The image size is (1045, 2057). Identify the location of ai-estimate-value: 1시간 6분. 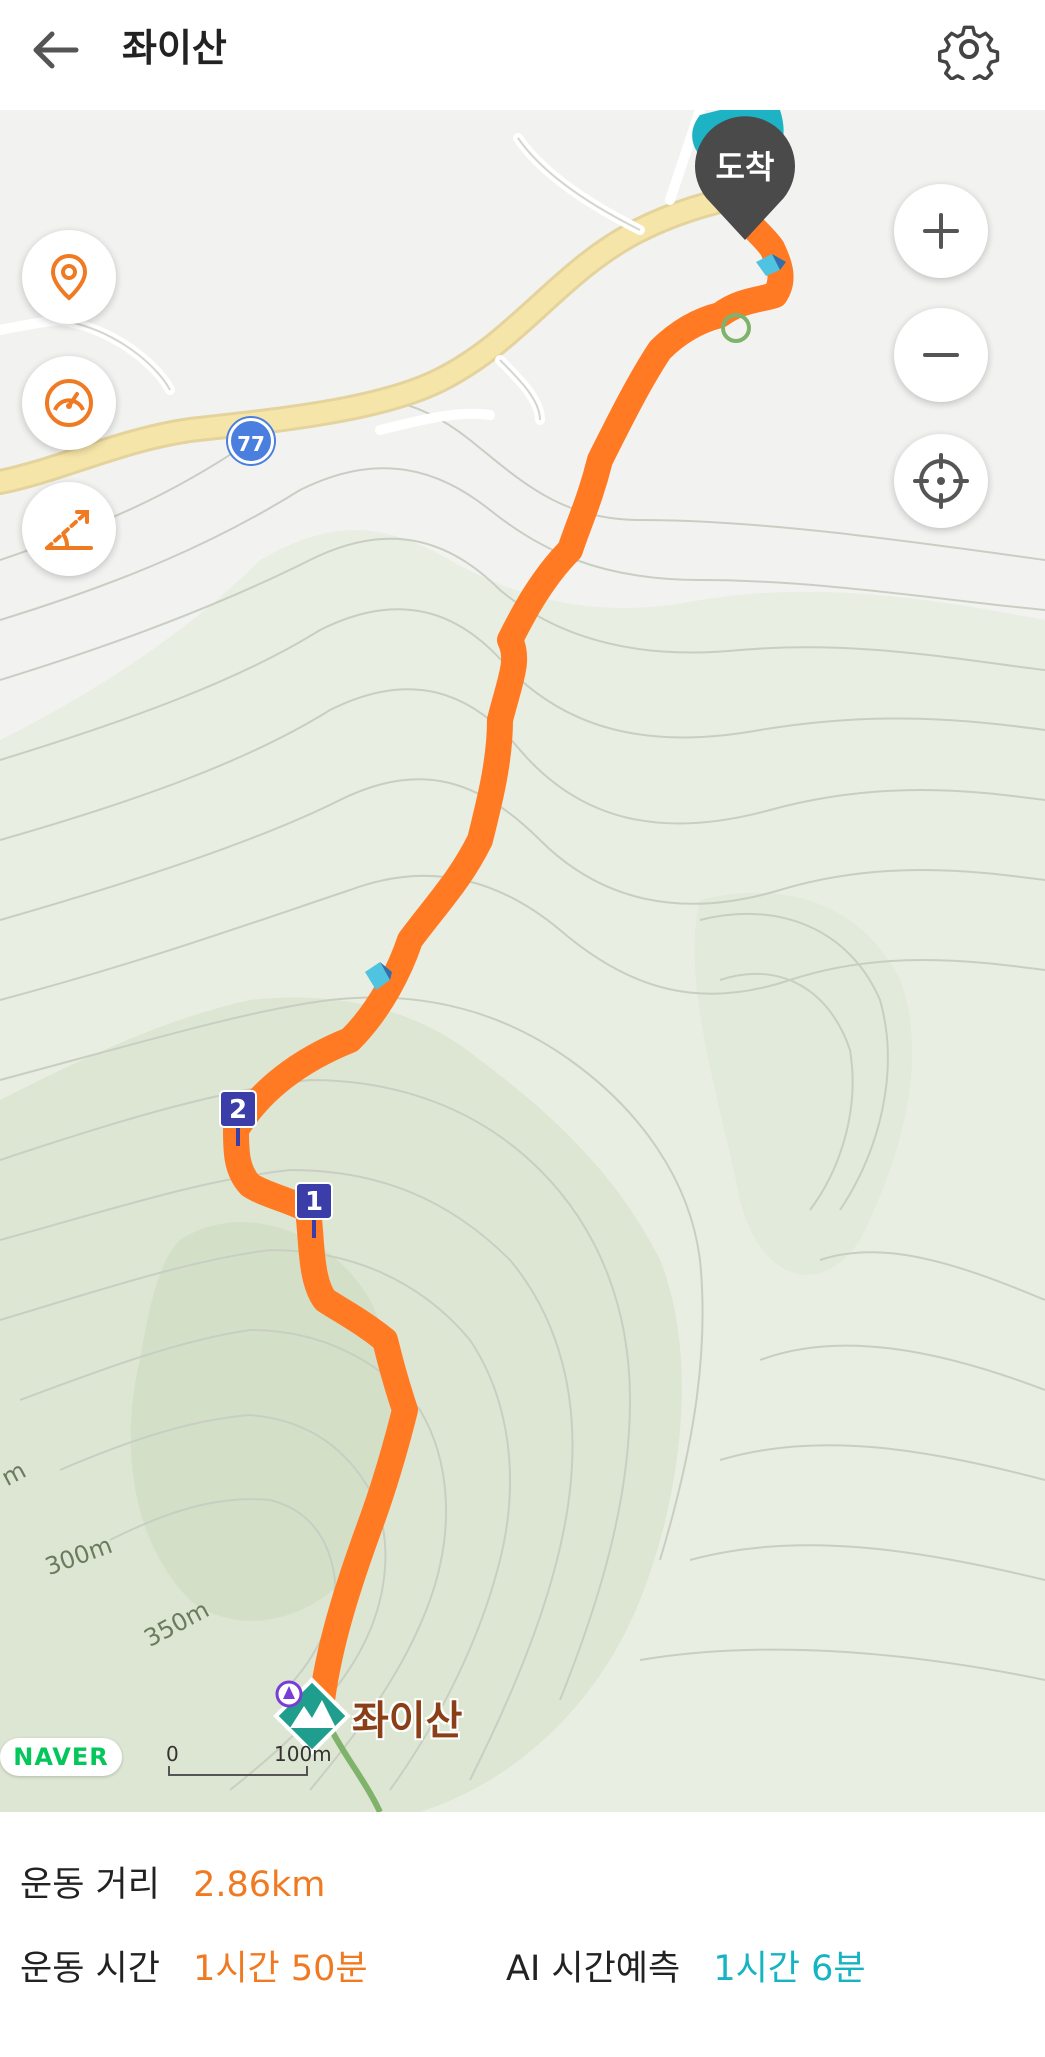
(789, 1969).